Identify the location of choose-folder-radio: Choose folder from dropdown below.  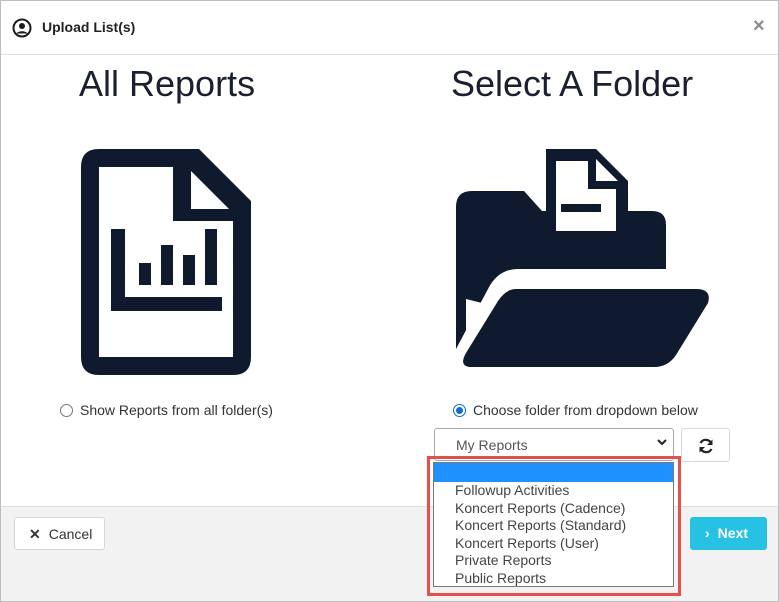
(575, 410).